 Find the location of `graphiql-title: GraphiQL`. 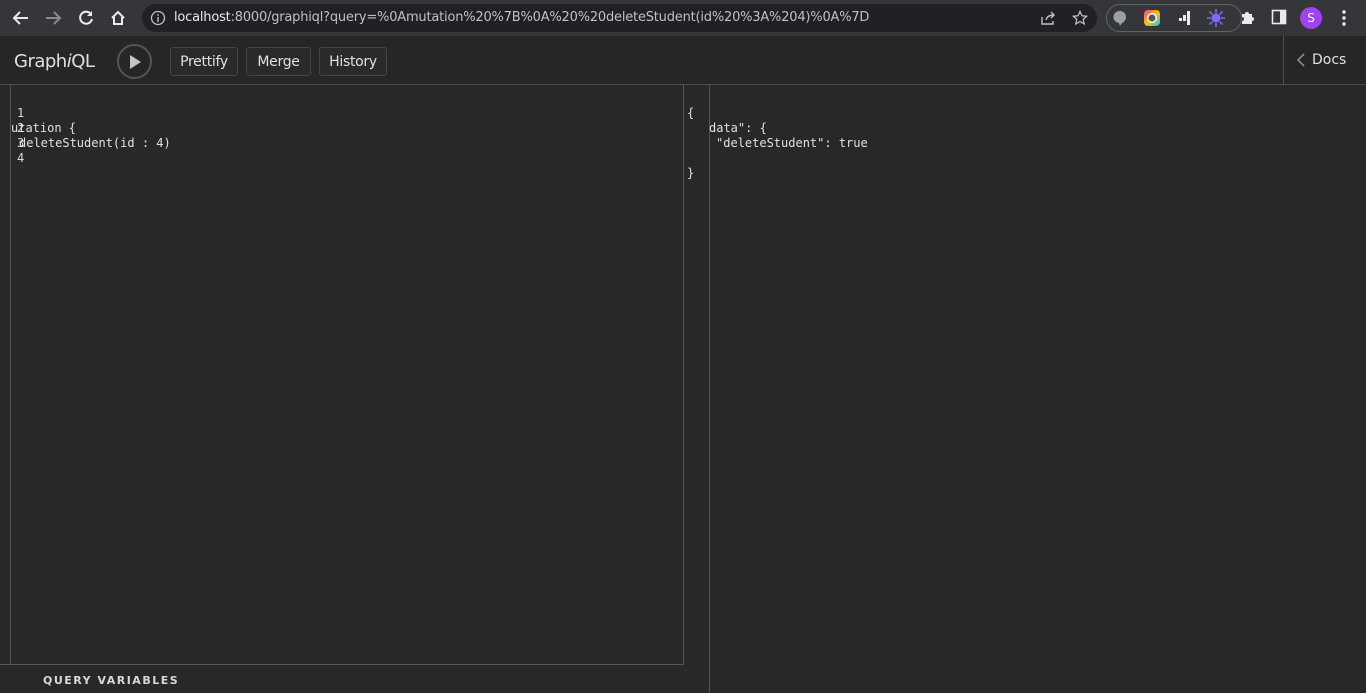

graphiql-title: GraphiQL is located at coordinates (54, 61).